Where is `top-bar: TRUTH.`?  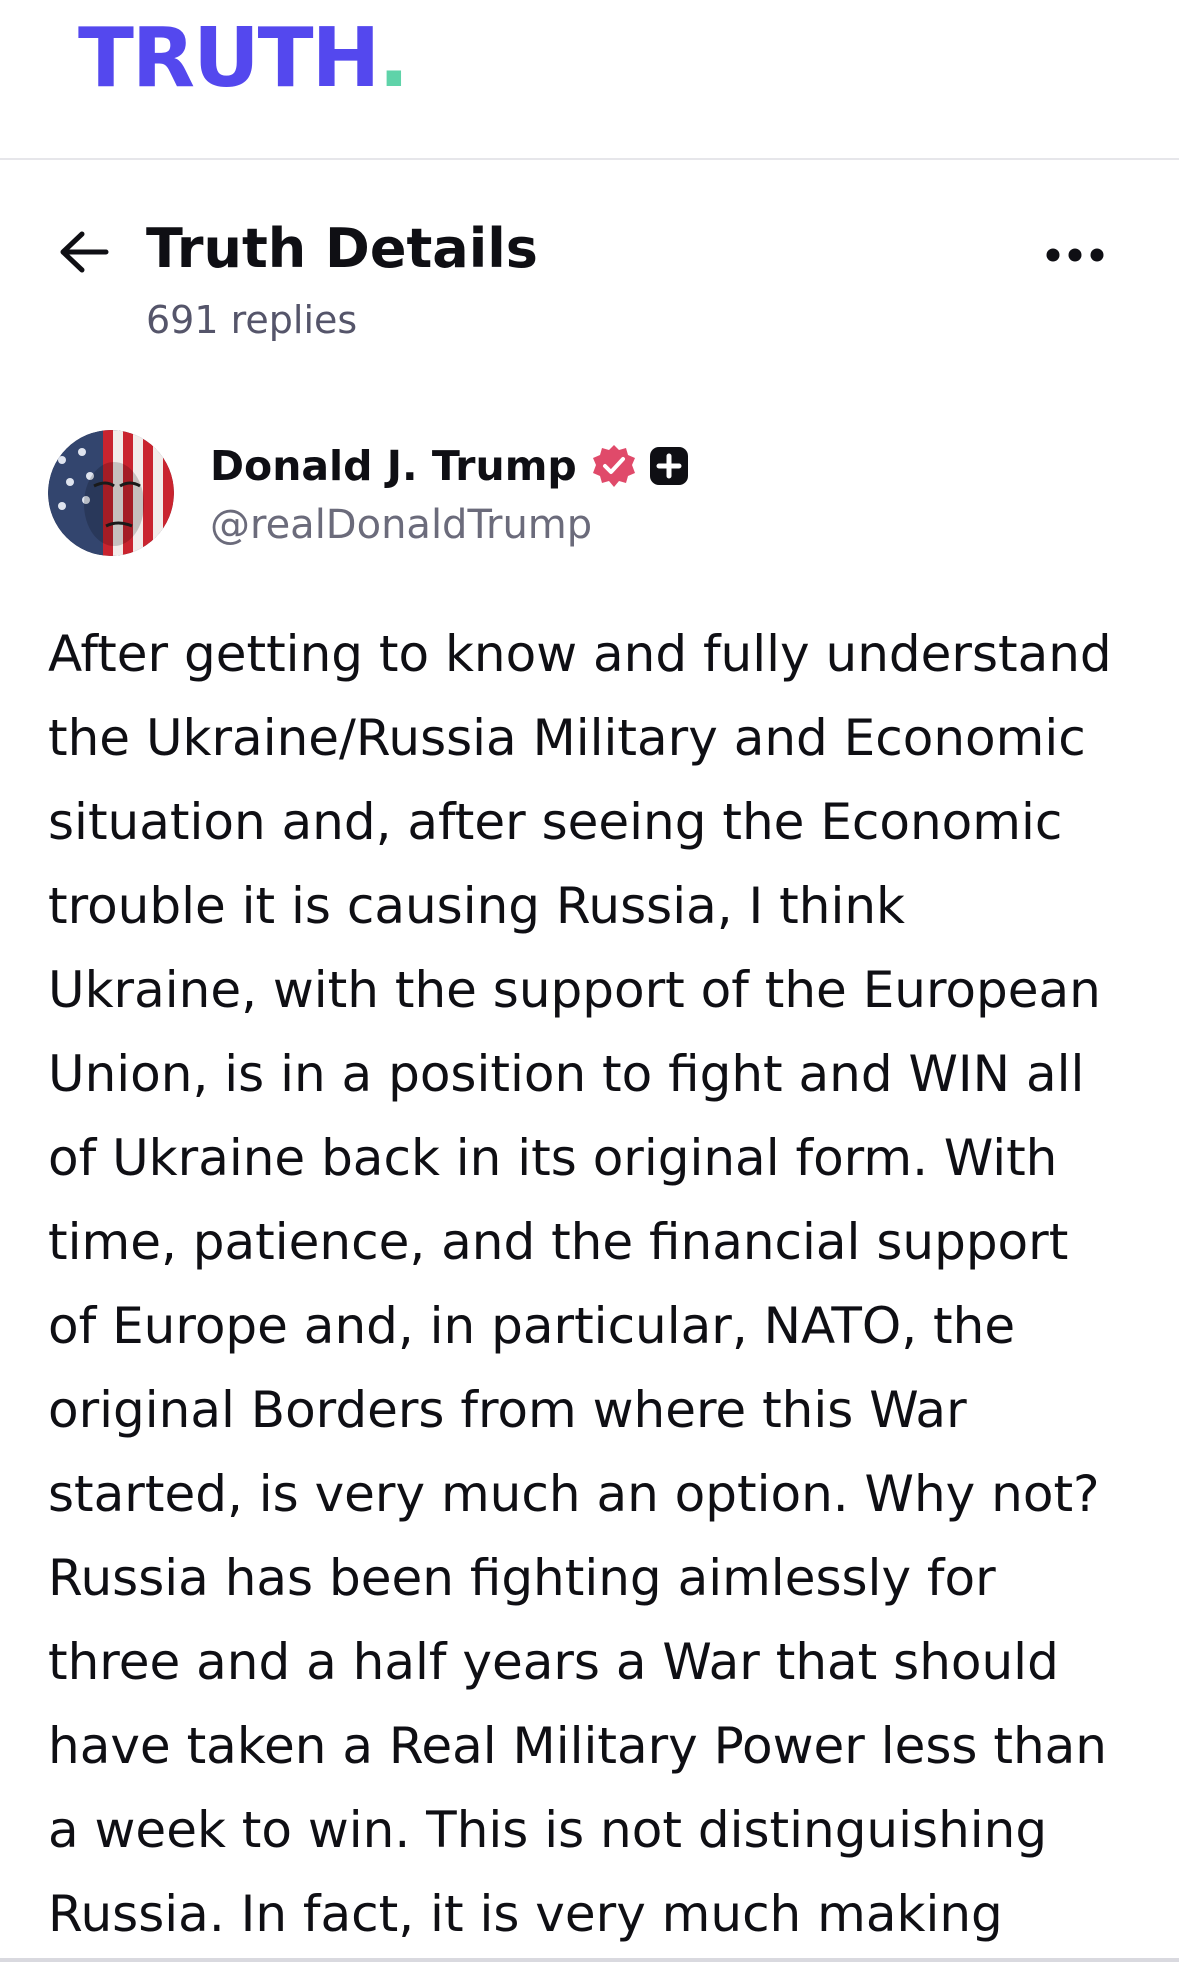 top-bar: TRUTH. is located at coordinates (589, 80).